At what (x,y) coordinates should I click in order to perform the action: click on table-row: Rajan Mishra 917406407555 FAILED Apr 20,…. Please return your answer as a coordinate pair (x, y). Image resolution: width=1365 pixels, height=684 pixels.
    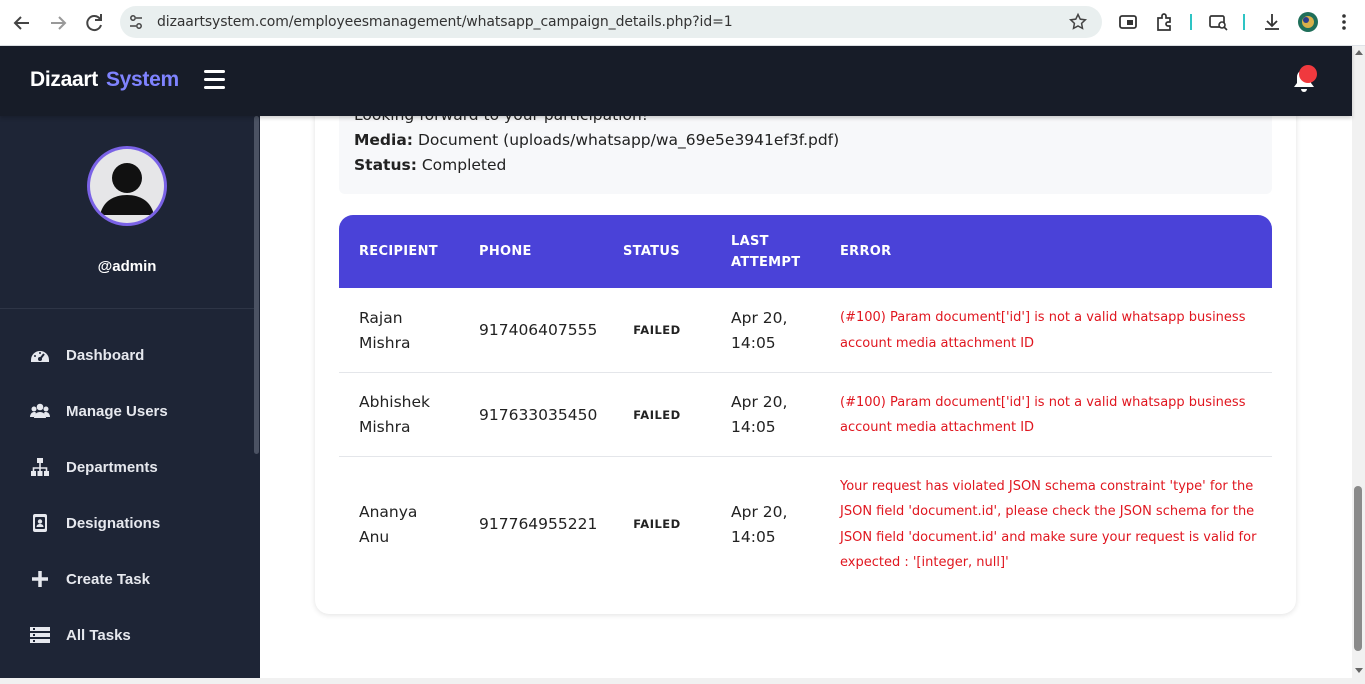
    Looking at the image, I should click on (805, 330).